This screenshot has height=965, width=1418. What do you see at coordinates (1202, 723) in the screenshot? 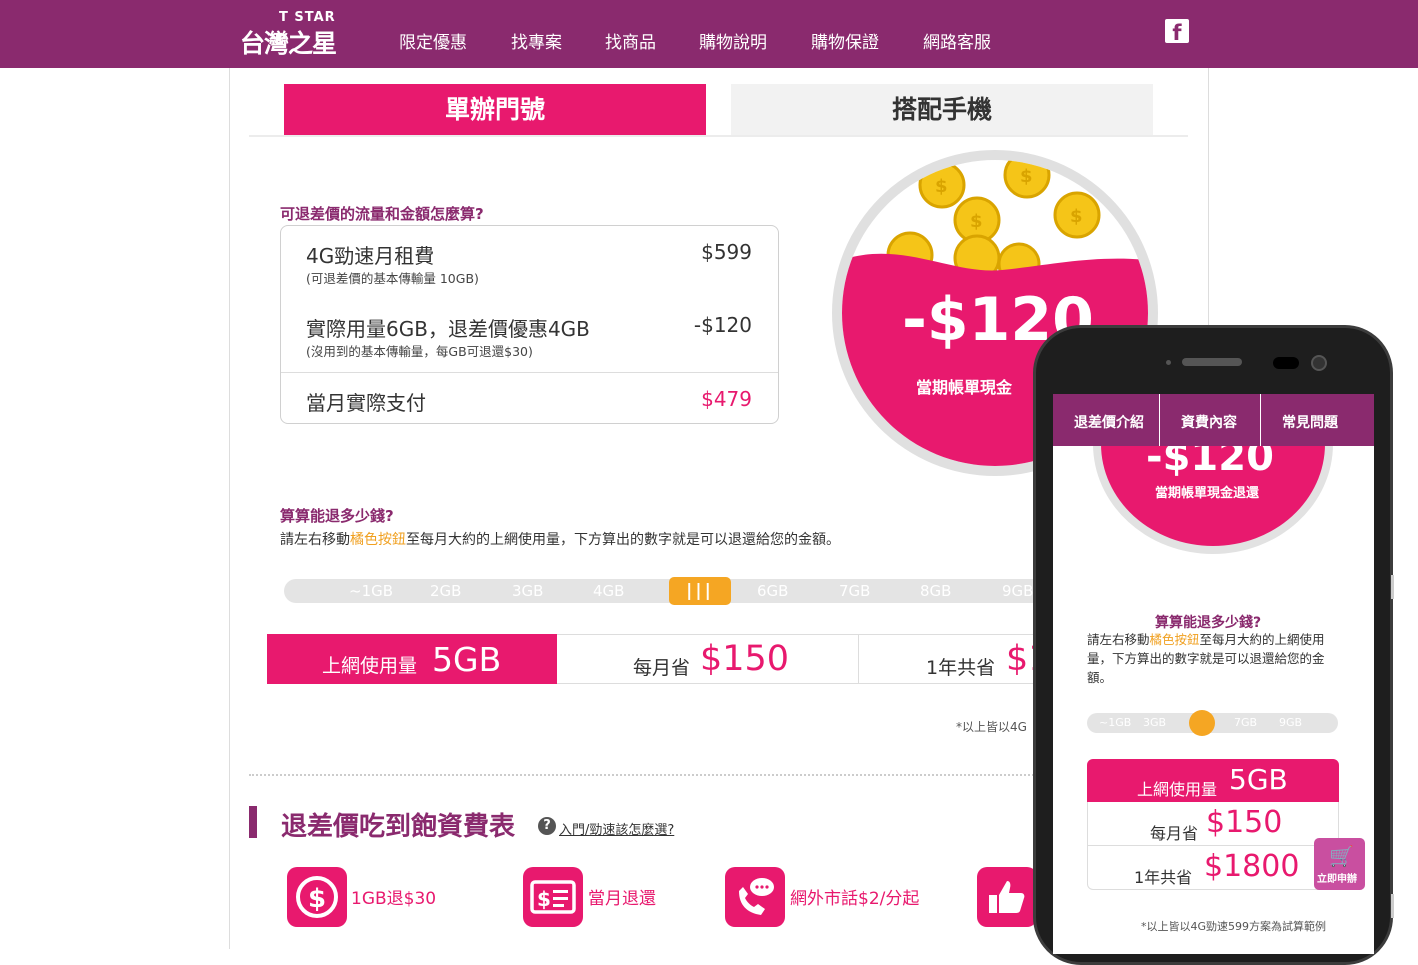
I see `mobile-slider-handle` at bounding box center [1202, 723].